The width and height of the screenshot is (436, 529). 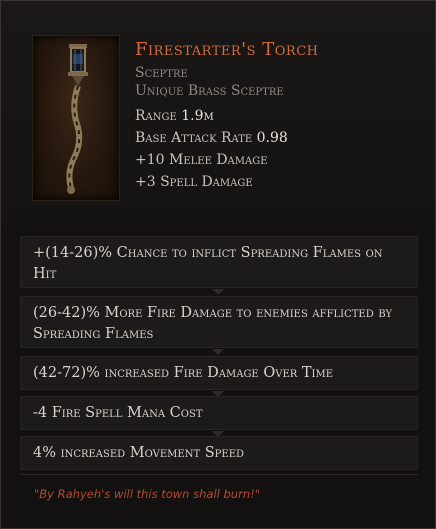 I want to click on item-rarity-line: Unique Brass Sceptre, so click(x=209, y=91).